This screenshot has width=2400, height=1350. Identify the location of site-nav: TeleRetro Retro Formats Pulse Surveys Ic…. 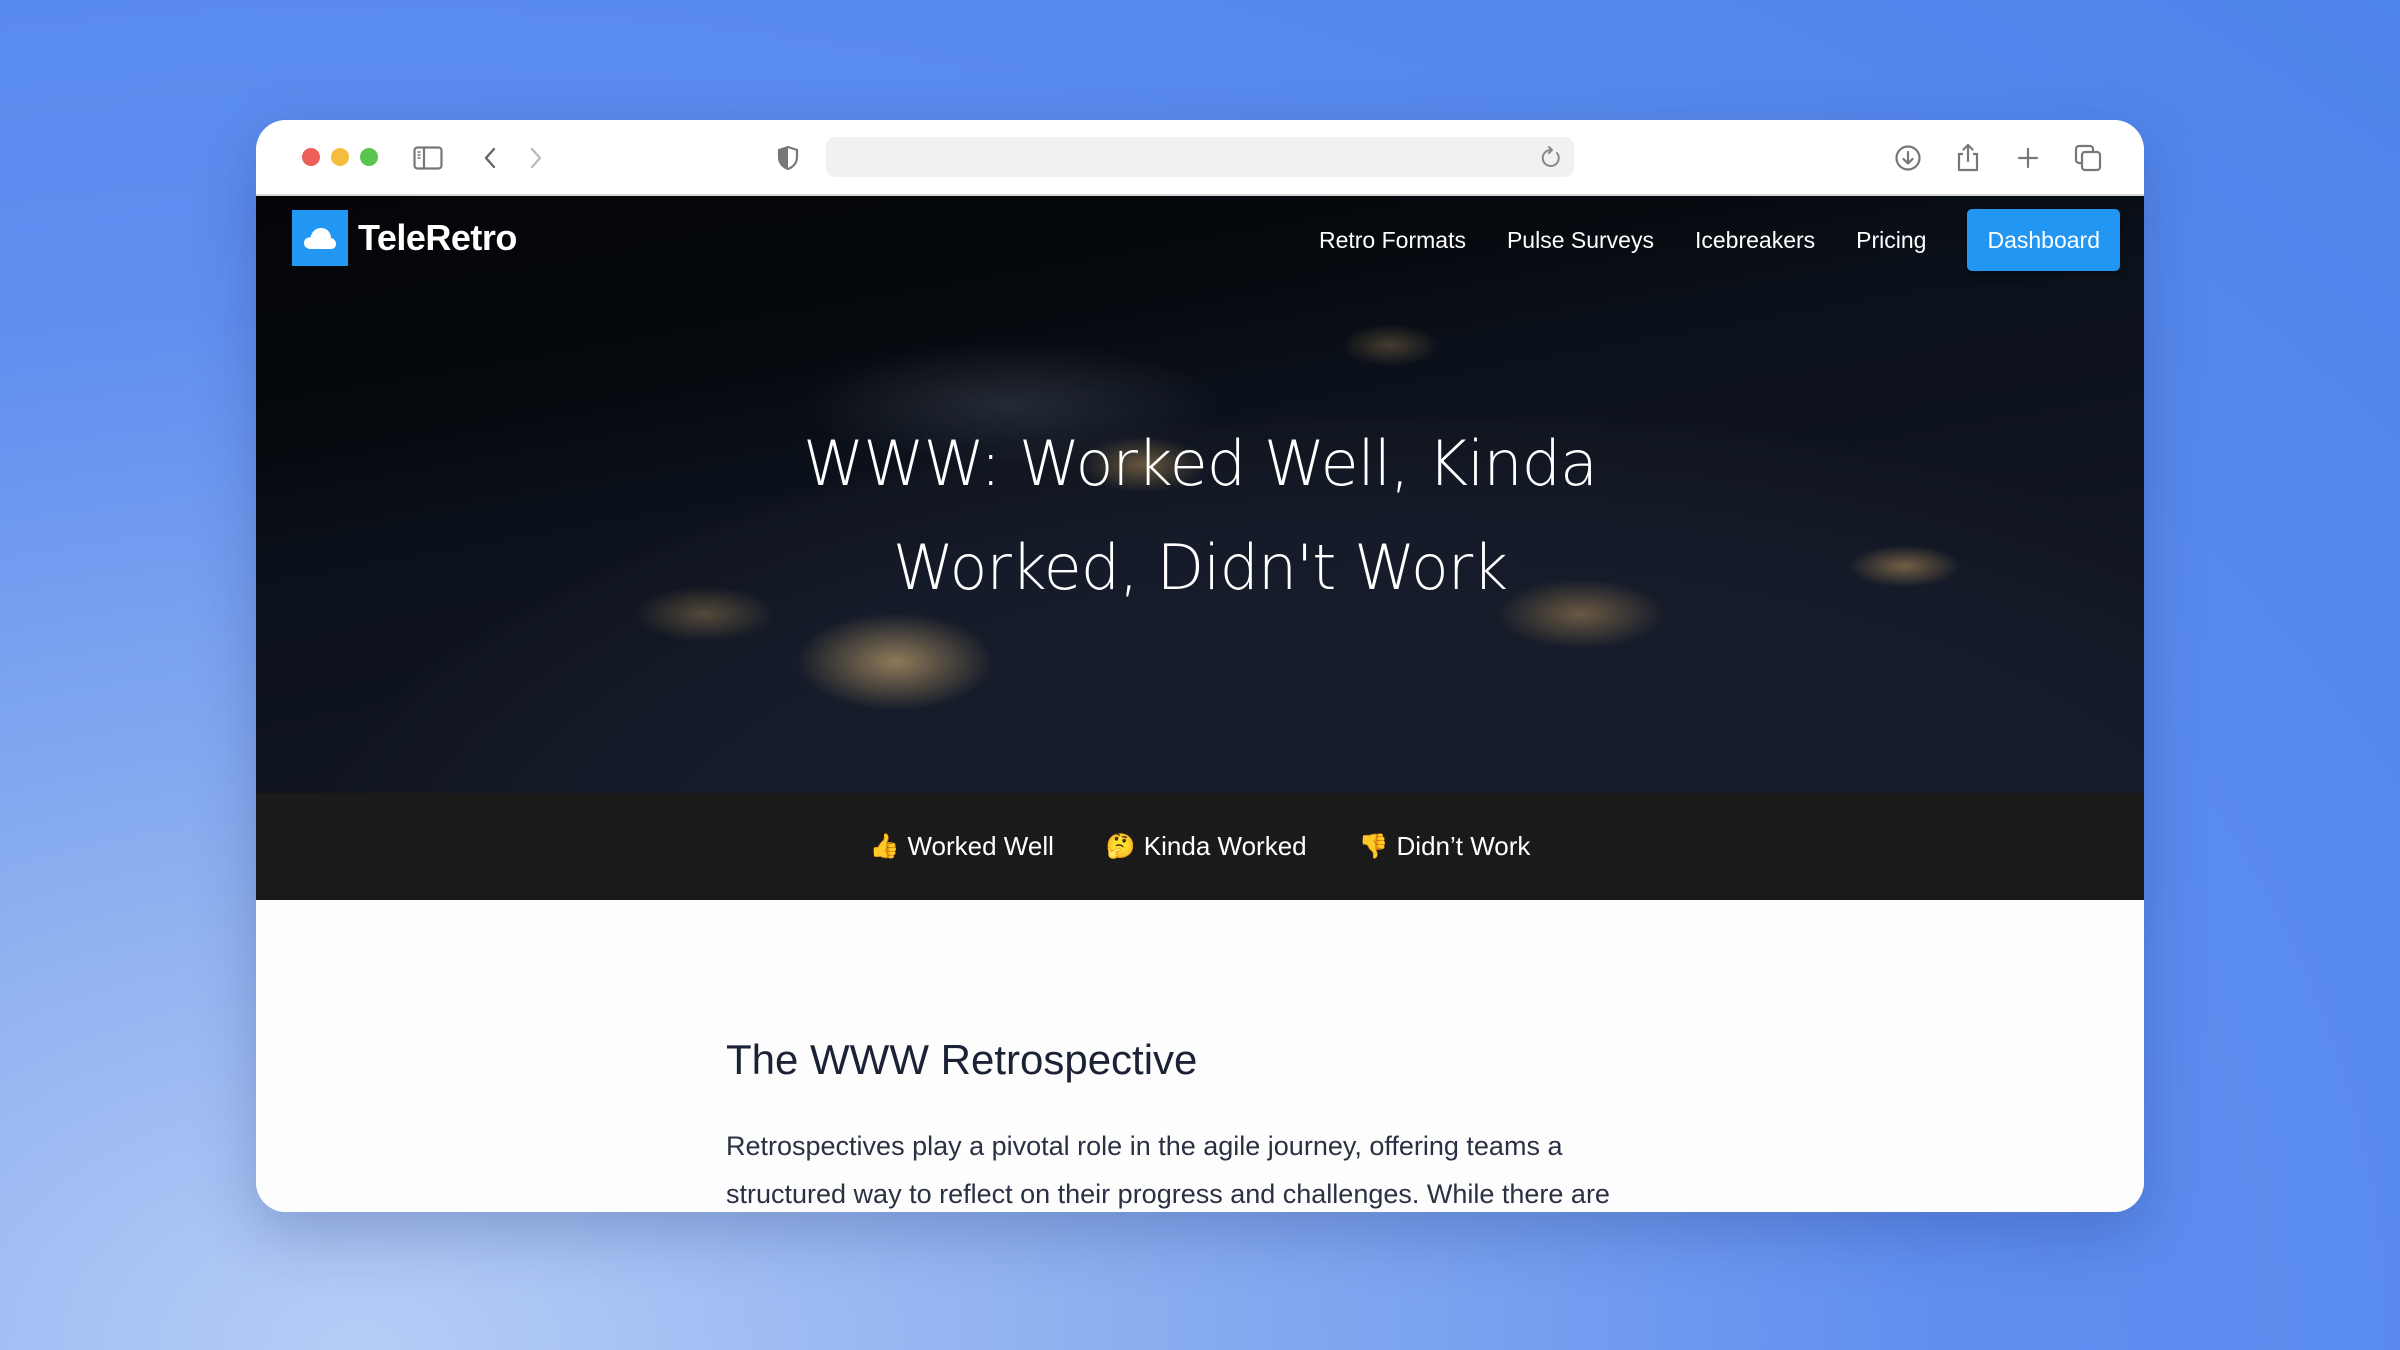
(1200, 241).